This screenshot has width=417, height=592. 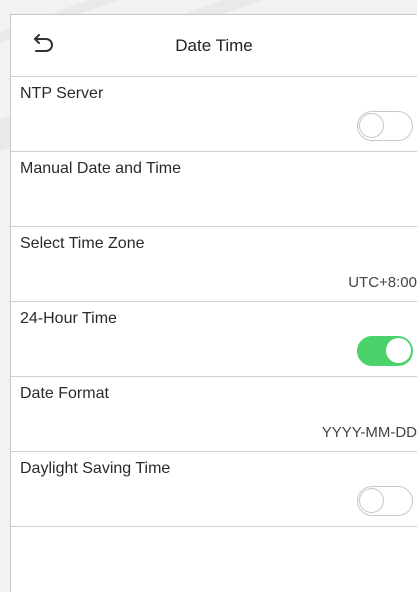 I want to click on 24-hour-time-row: 24-Hour Time, so click(x=214, y=339).